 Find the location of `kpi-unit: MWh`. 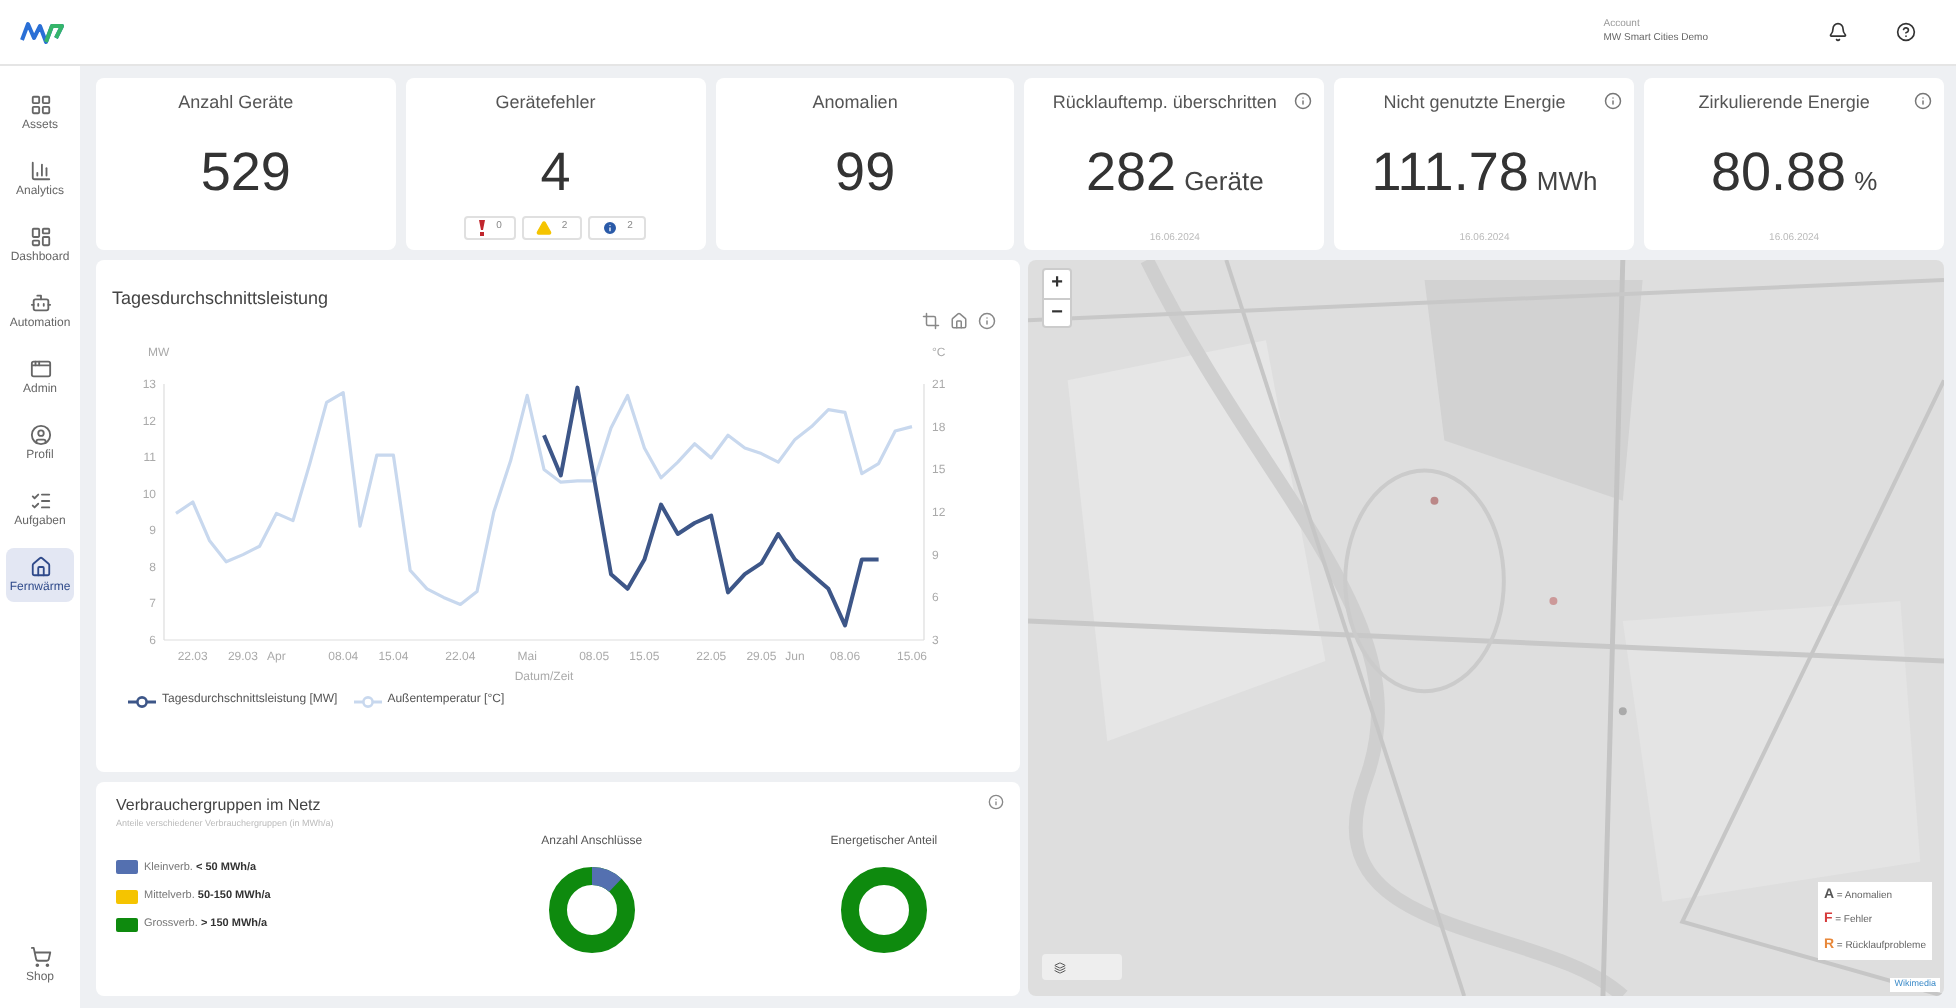

kpi-unit: MWh is located at coordinates (1567, 181).